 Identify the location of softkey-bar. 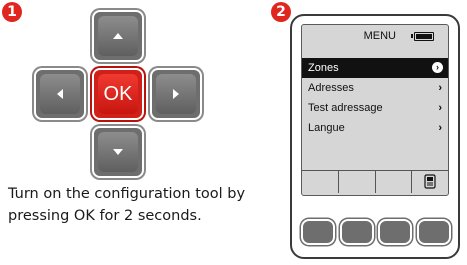
(375, 181).